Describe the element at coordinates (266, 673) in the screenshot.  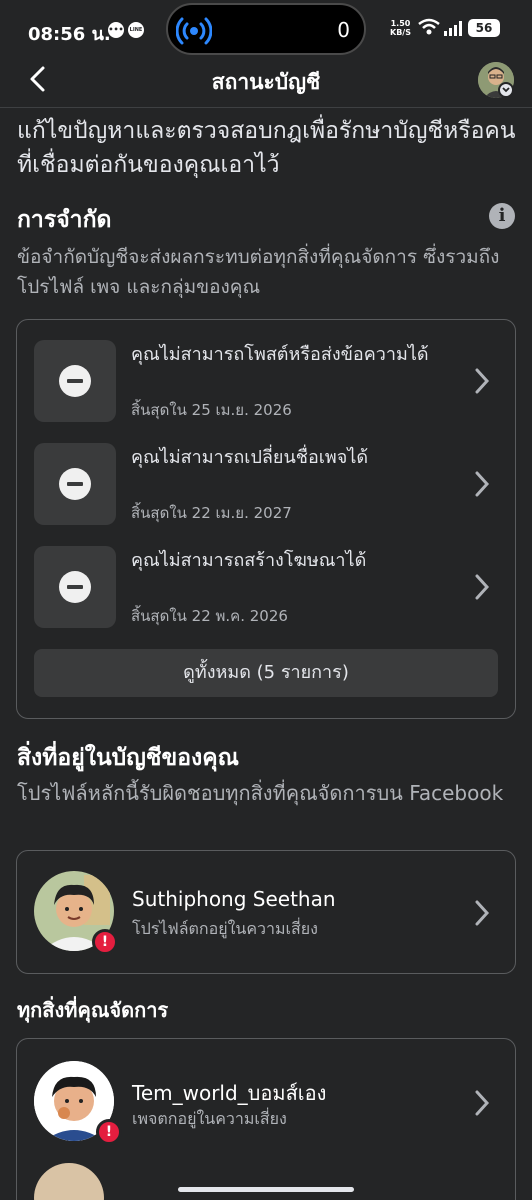
I see `see-all-button: ดูทั้งหมด (5 รายการ)` at that location.